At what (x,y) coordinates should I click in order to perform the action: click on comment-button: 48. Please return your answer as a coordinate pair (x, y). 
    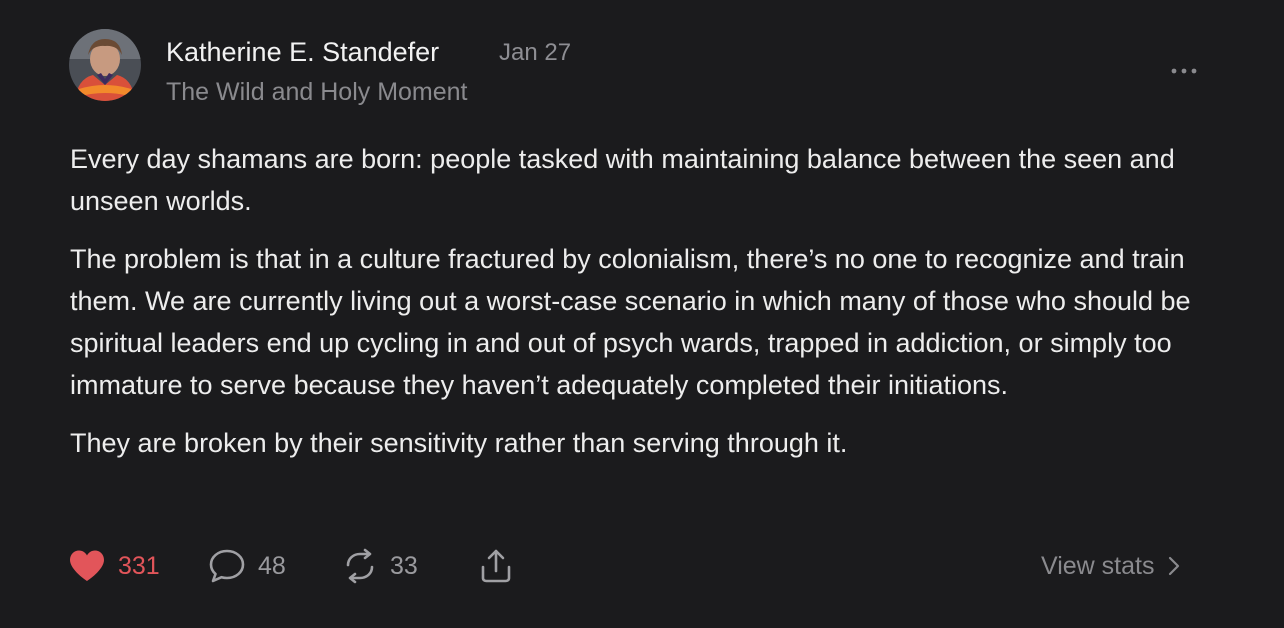
    Looking at the image, I should click on (247, 566).